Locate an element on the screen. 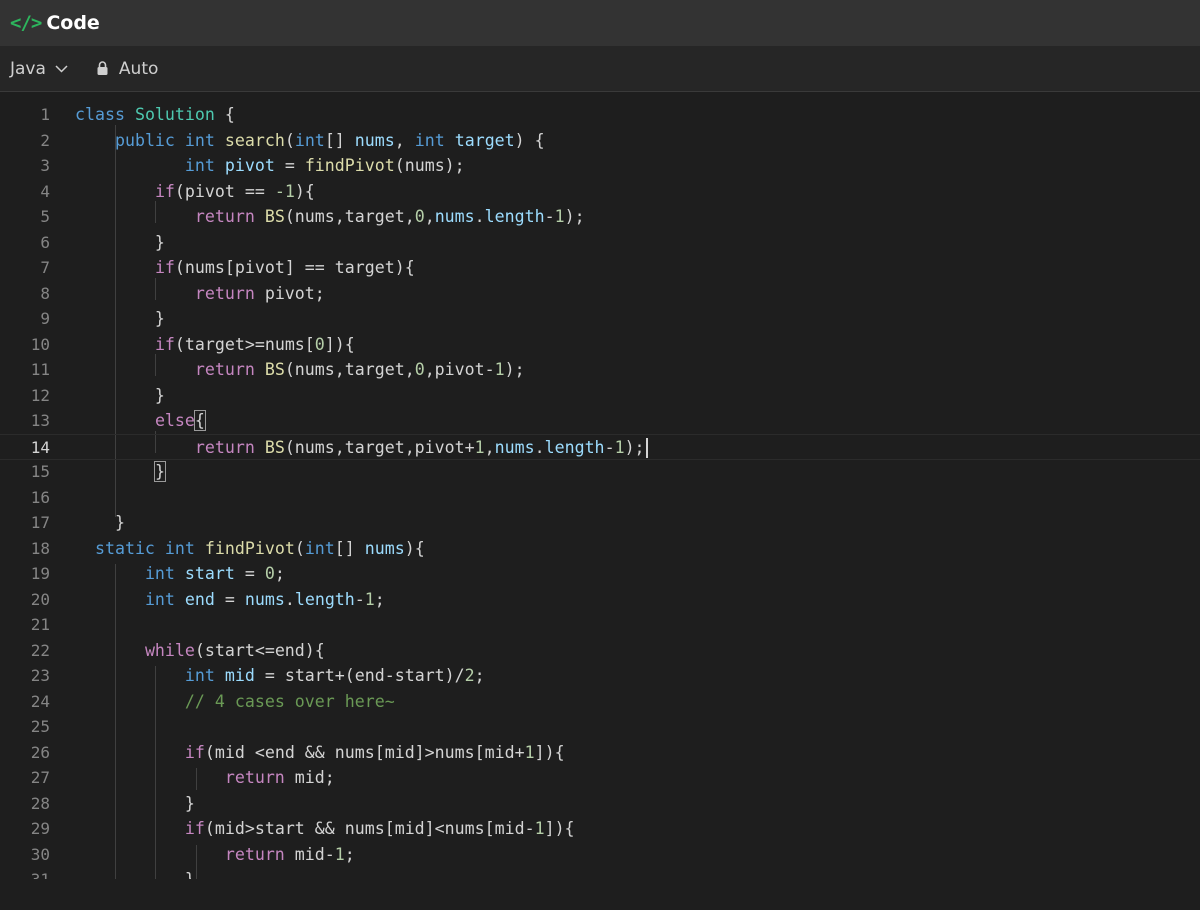 This screenshot has width=1200, height=910. code-text: while(start<=end){ is located at coordinates (200, 651).